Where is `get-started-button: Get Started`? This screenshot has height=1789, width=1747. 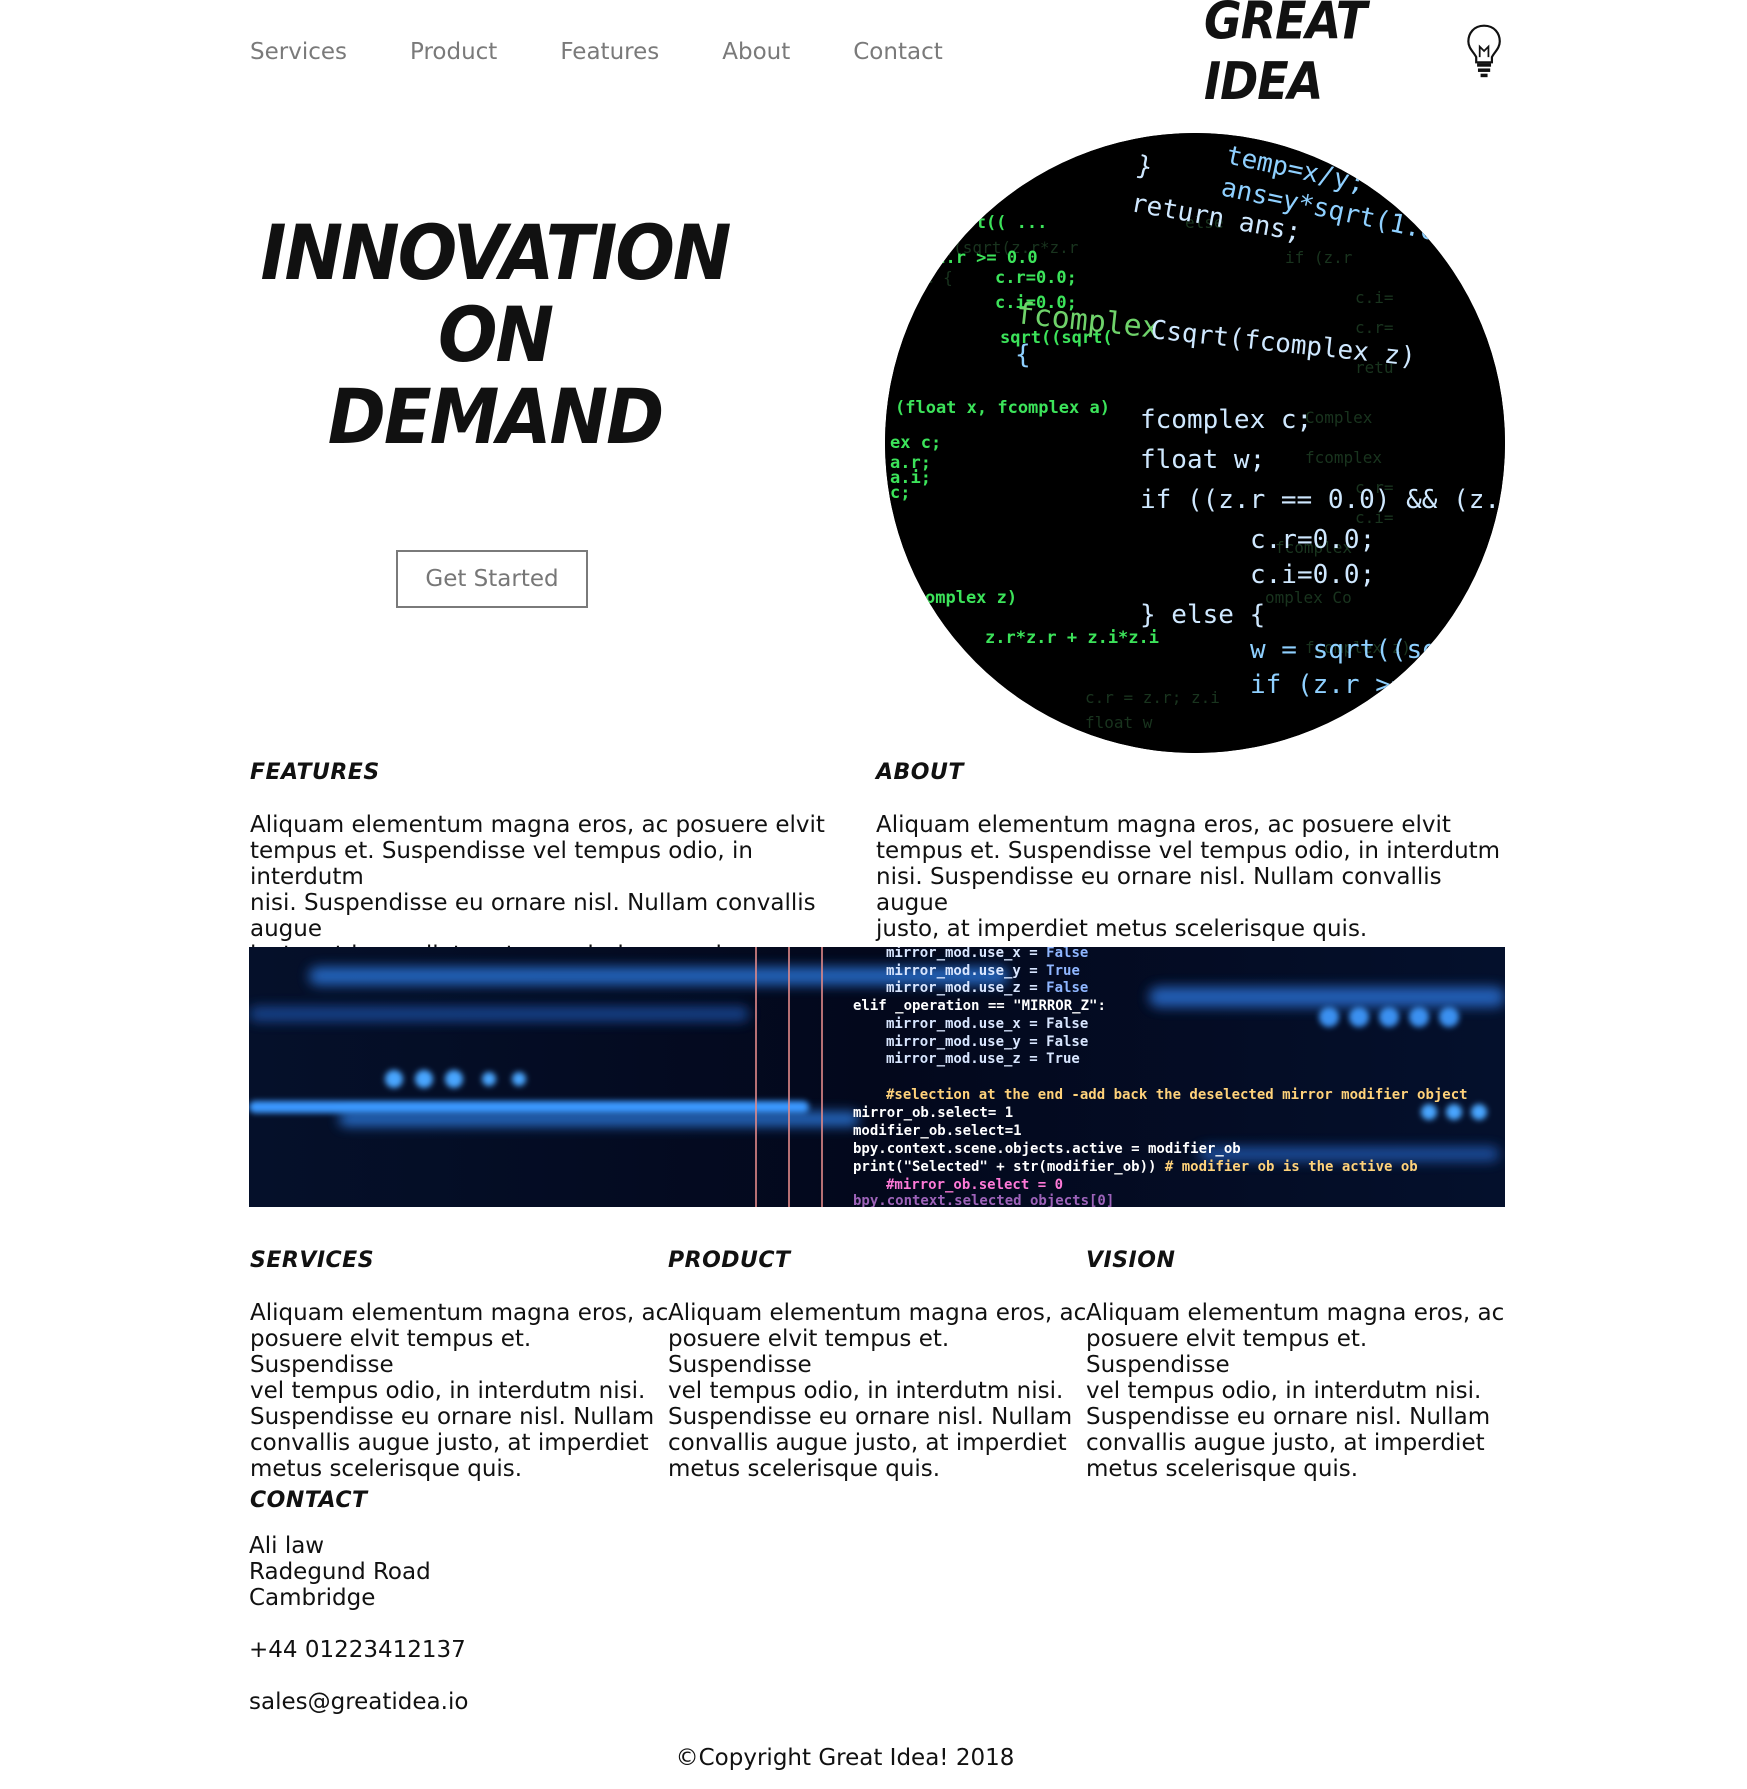 get-started-button: Get Started is located at coordinates (492, 579).